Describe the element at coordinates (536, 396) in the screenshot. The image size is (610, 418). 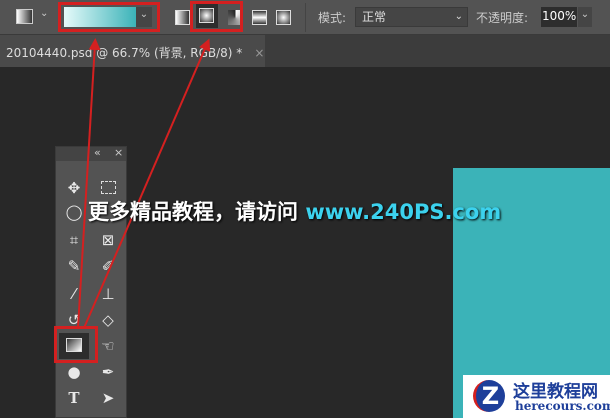
I see `site-logo: Z 这里教程网 herecours.com` at that location.